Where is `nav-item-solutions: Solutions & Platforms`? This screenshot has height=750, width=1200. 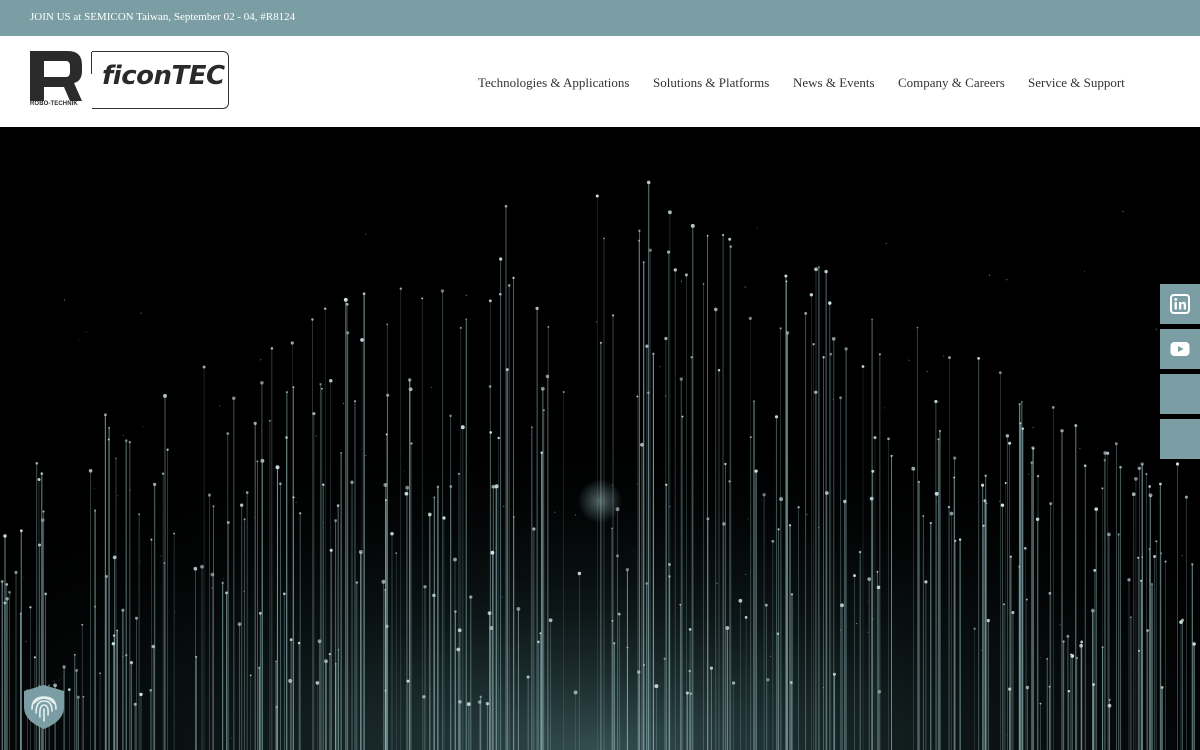 nav-item-solutions: Solutions & Platforms is located at coordinates (711, 83).